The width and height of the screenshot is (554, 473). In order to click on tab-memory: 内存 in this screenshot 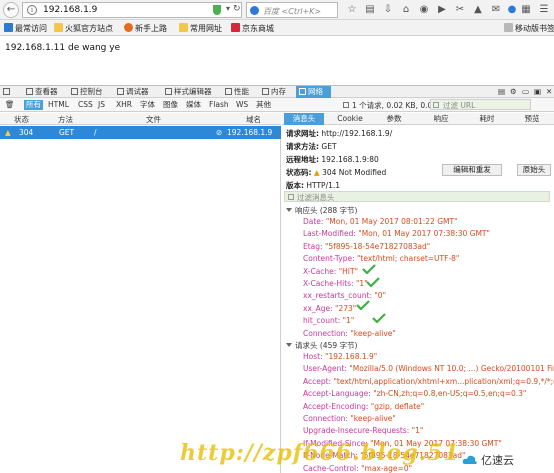, I will do `click(274, 92)`.